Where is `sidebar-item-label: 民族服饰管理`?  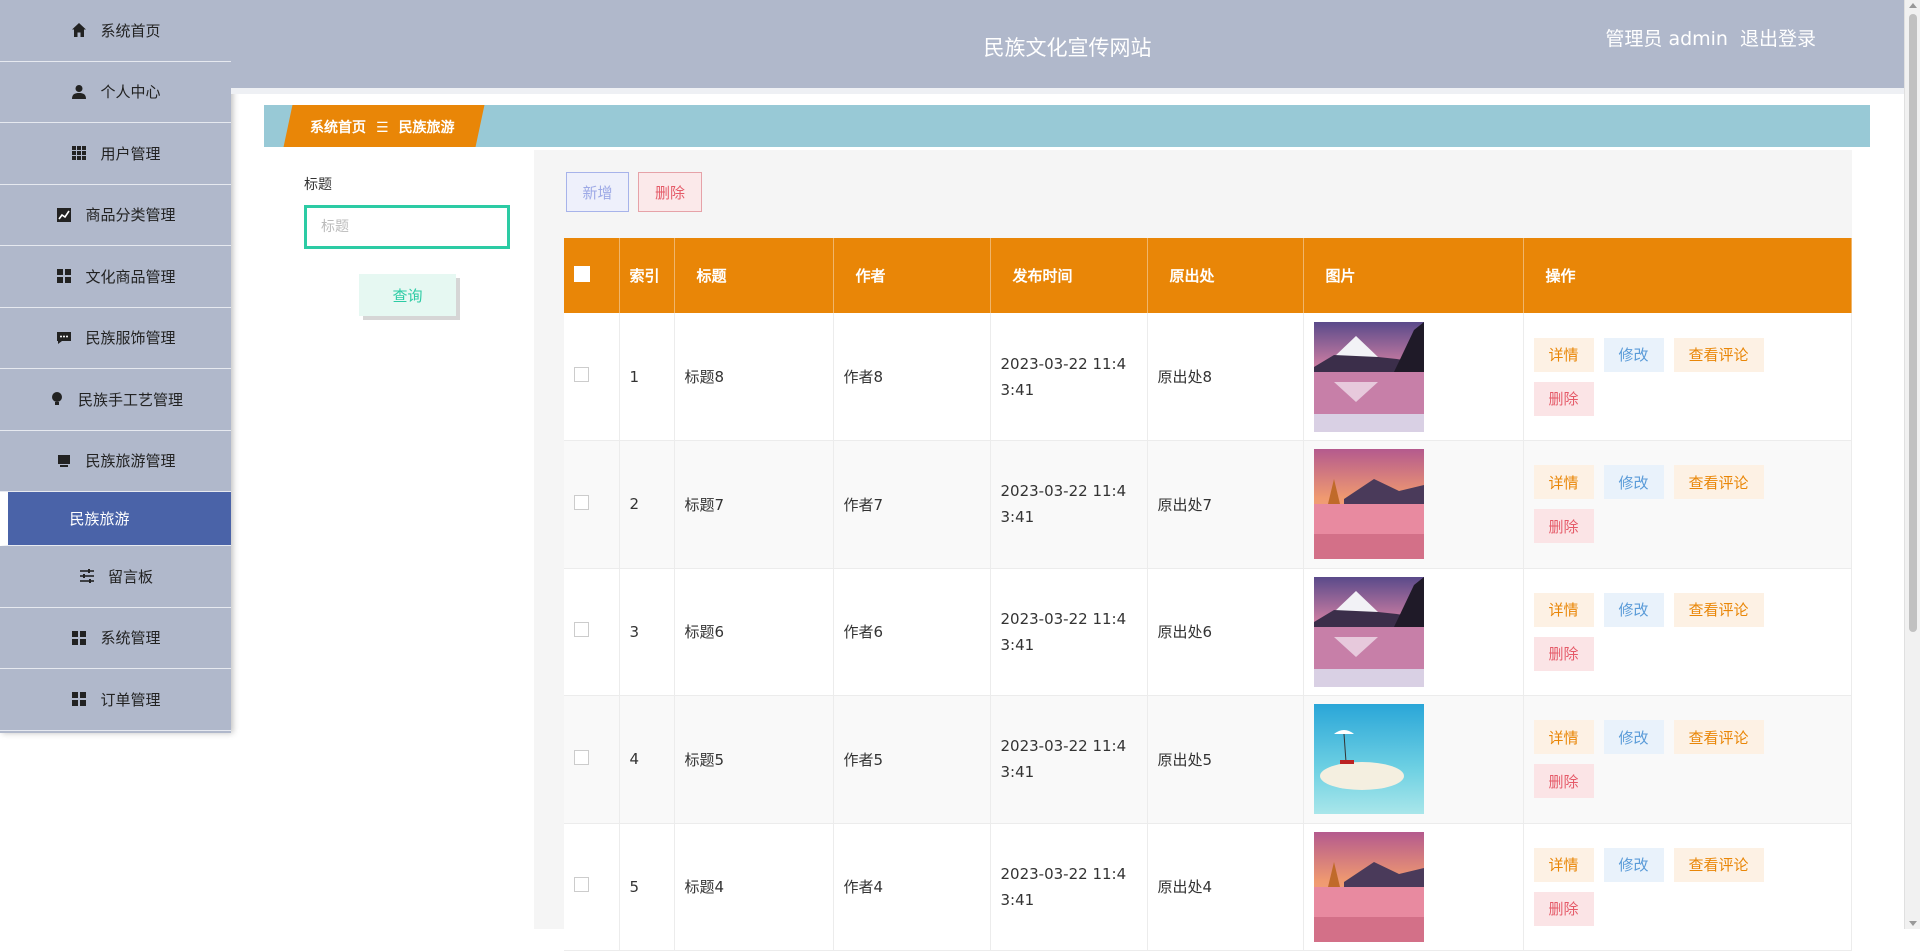
sidebar-item-label: 民族服饰管理 is located at coordinates (130, 338).